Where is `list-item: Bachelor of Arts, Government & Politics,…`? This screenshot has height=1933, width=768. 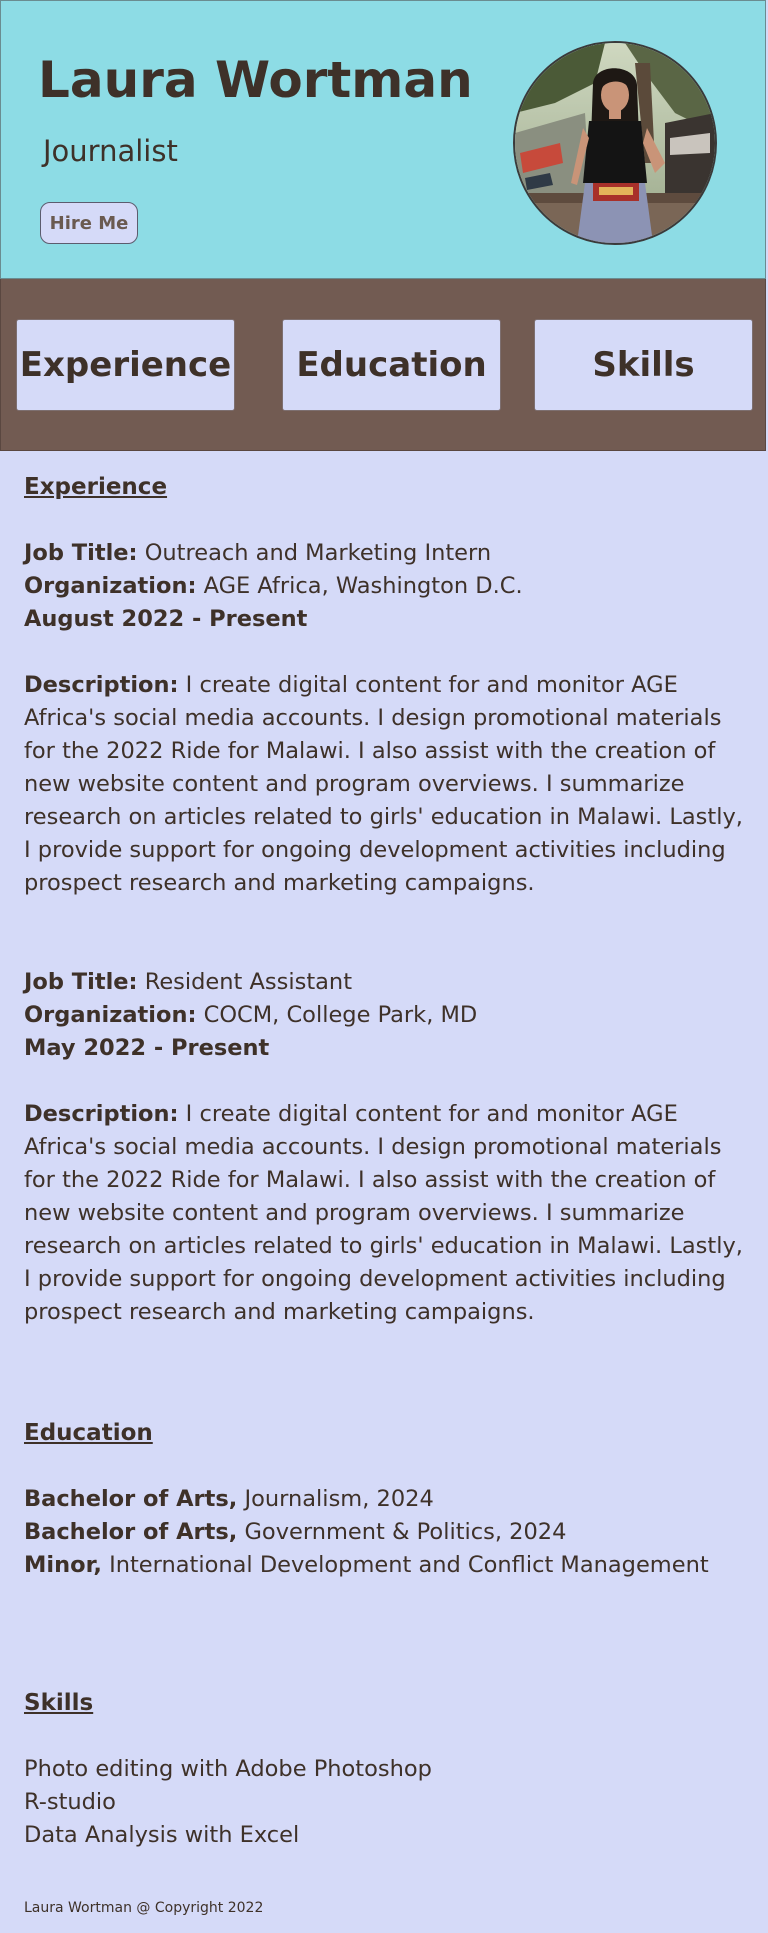
list-item: Bachelor of Arts, Government & Politics,… is located at coordinates (295, 1532).